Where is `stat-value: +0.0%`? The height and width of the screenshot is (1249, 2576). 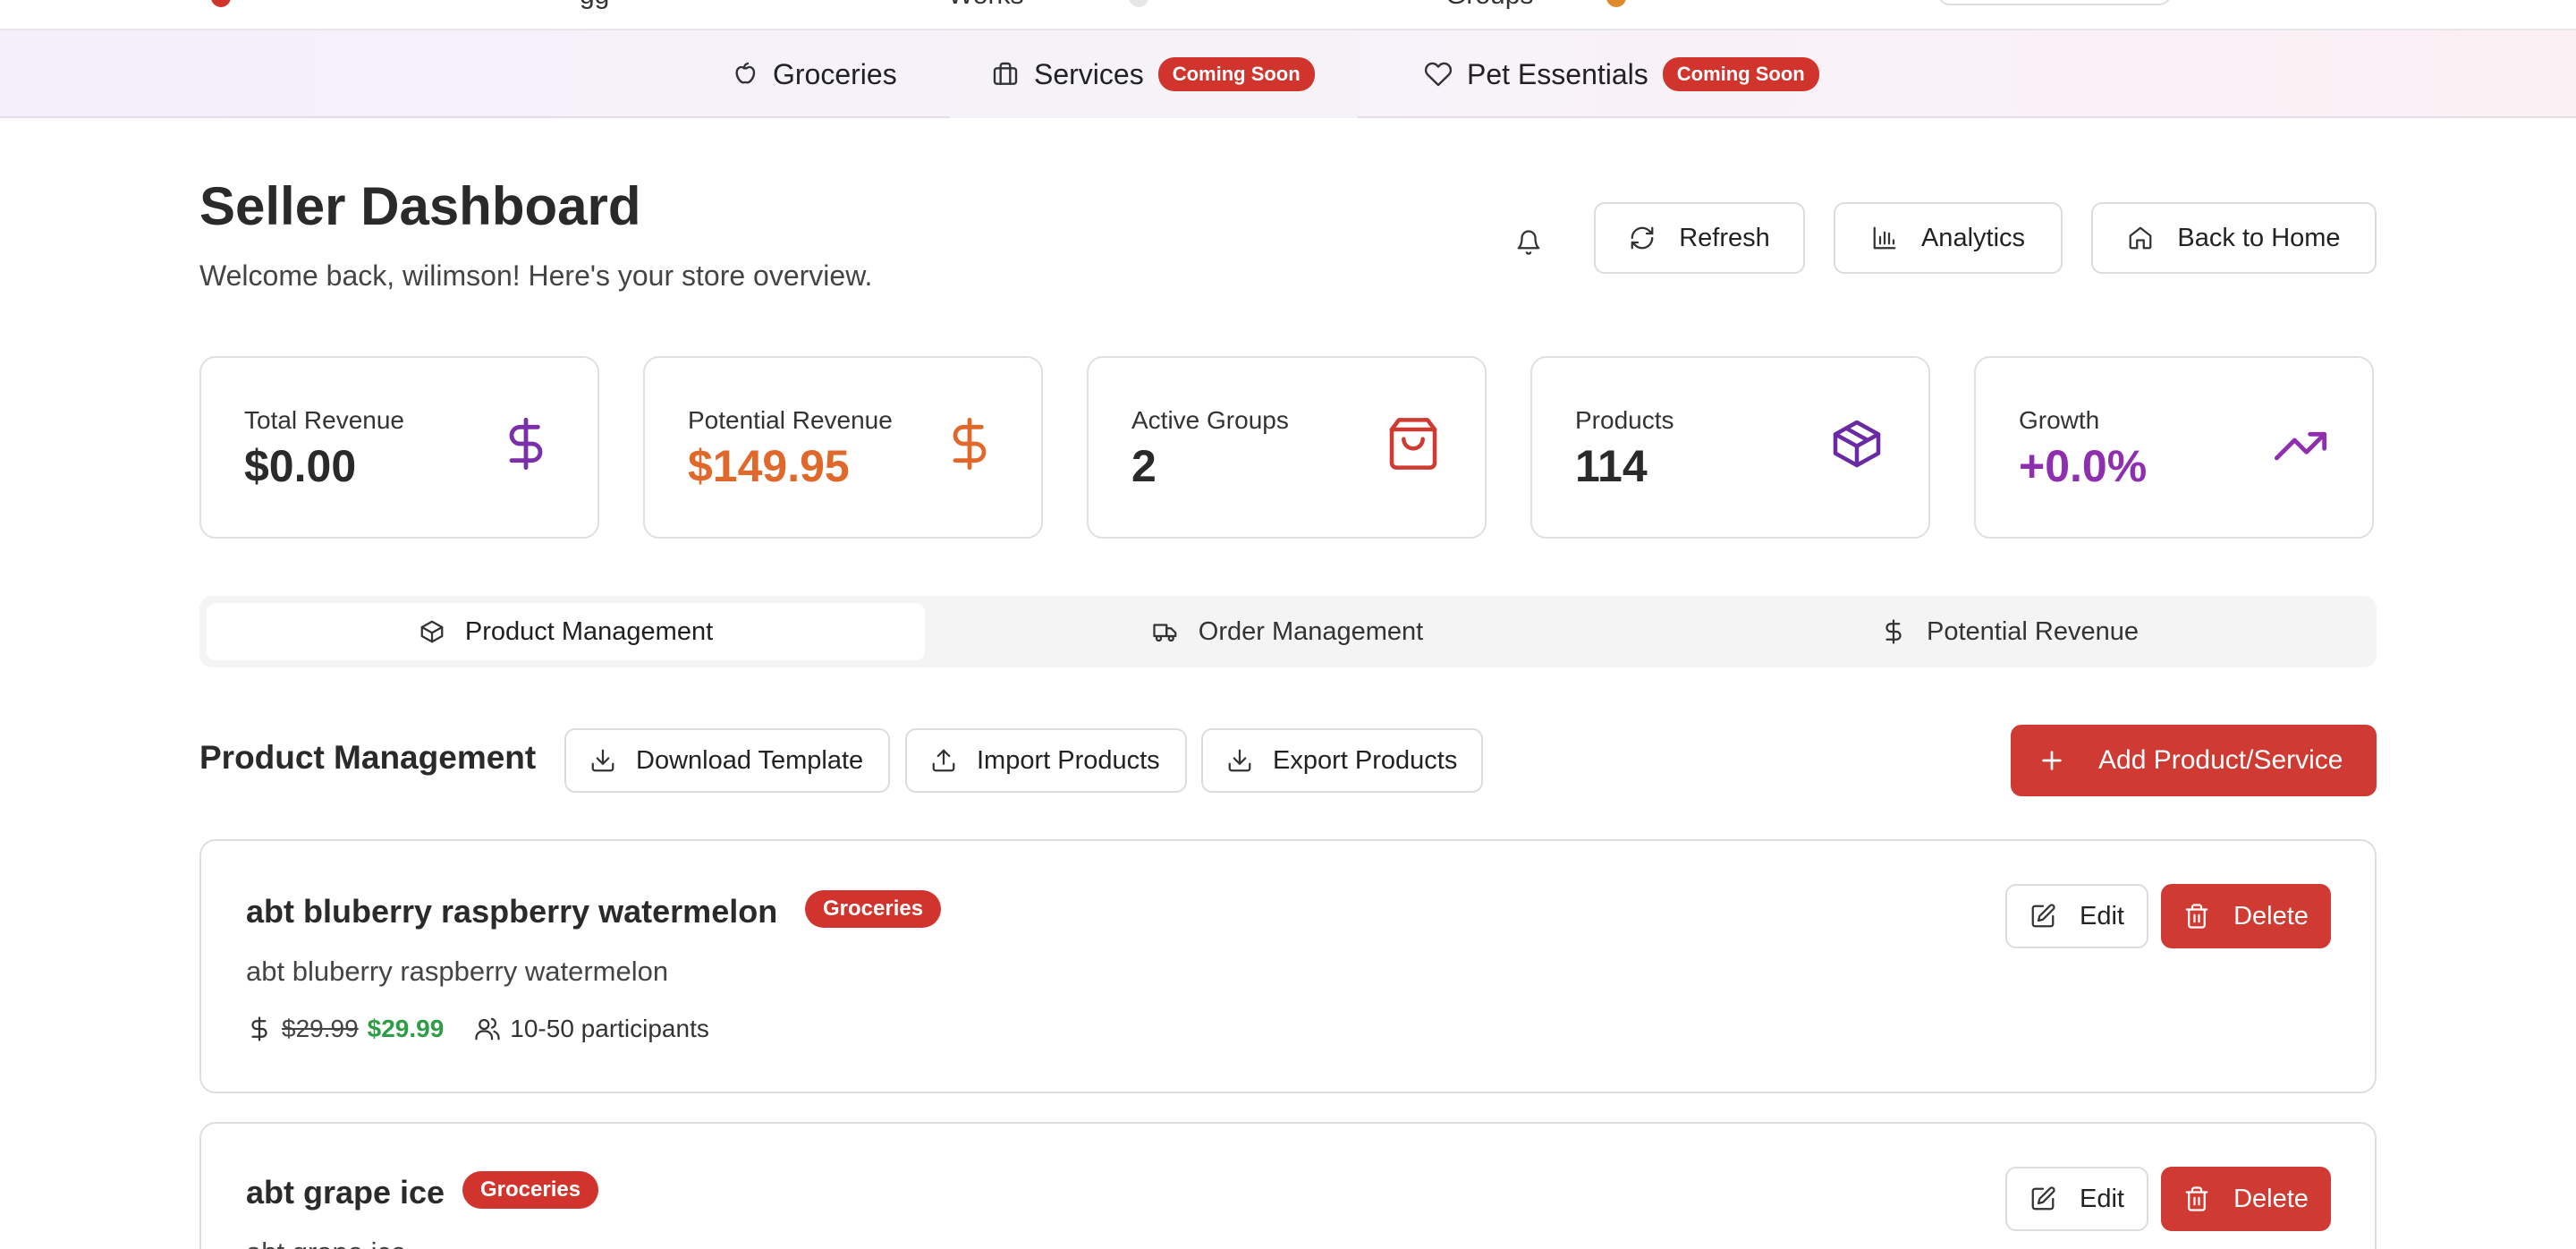 stat-value: +0.0% is located at coordinates (2083, 466).